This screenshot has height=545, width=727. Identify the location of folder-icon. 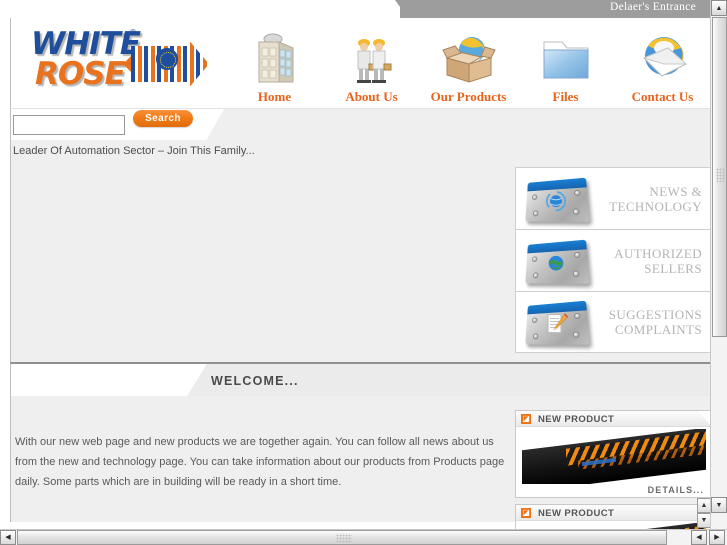
(565, 57).